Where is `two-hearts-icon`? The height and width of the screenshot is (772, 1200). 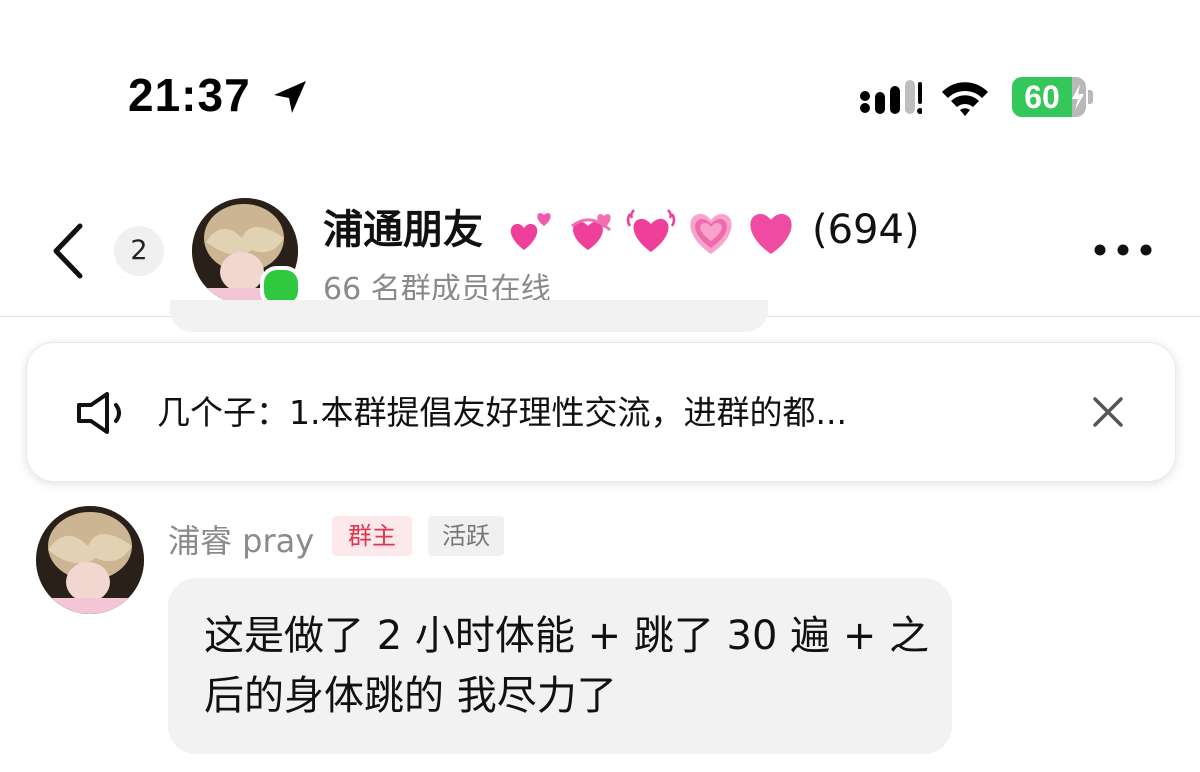
two-hearts-icon is located at coordinates (530, 231).